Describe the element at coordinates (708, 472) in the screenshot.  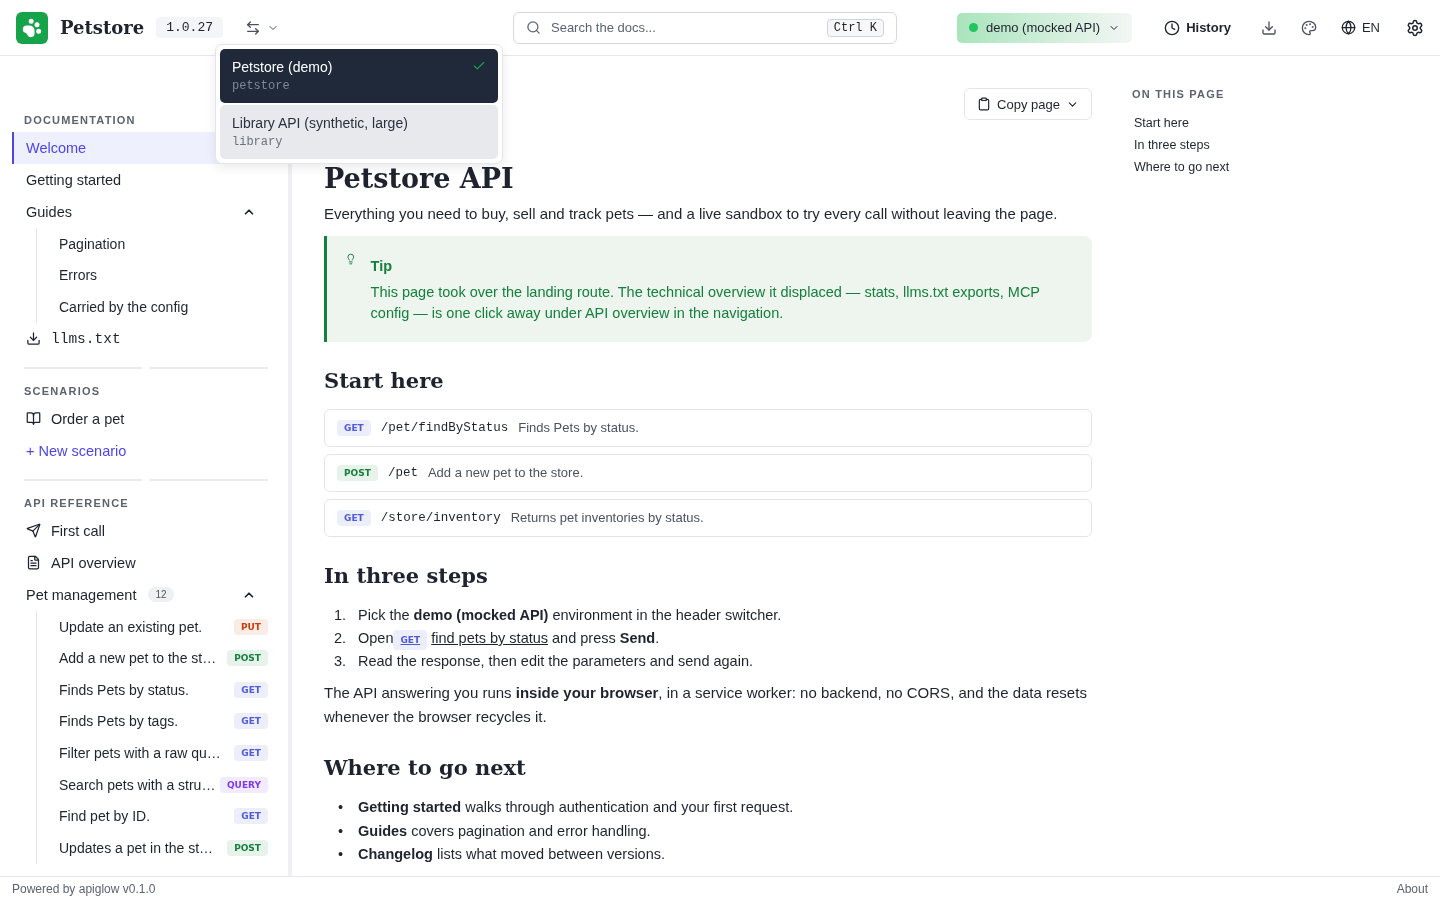
I see `endpoint-card: POST /pet Add a new pet to the store.` at that location.